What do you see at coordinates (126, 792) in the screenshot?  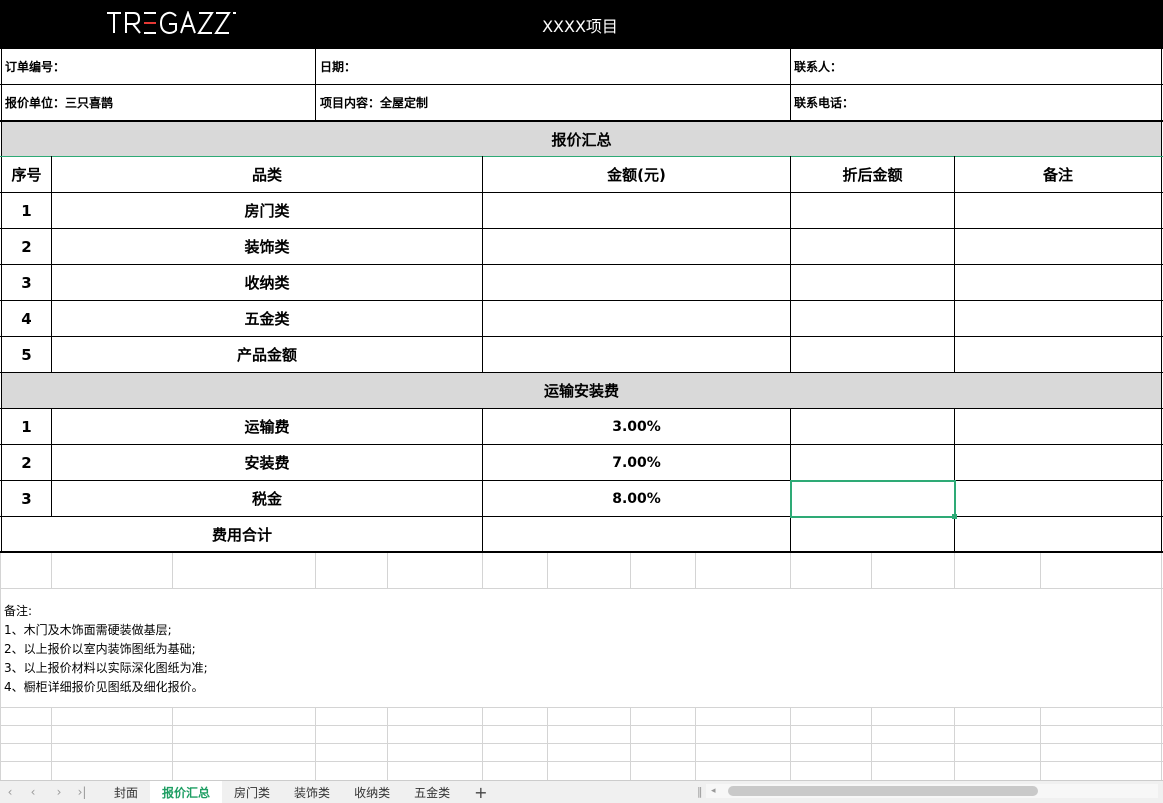 I see `sheet-tab-cover: 封面` at bounding box center [126, 792].